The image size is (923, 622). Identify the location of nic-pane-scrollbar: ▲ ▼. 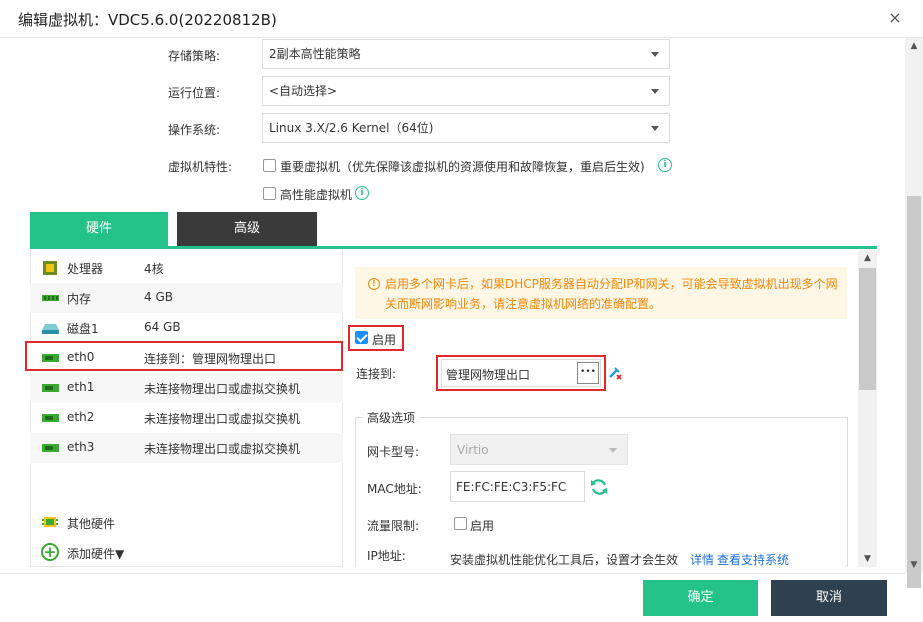
(867, 408).